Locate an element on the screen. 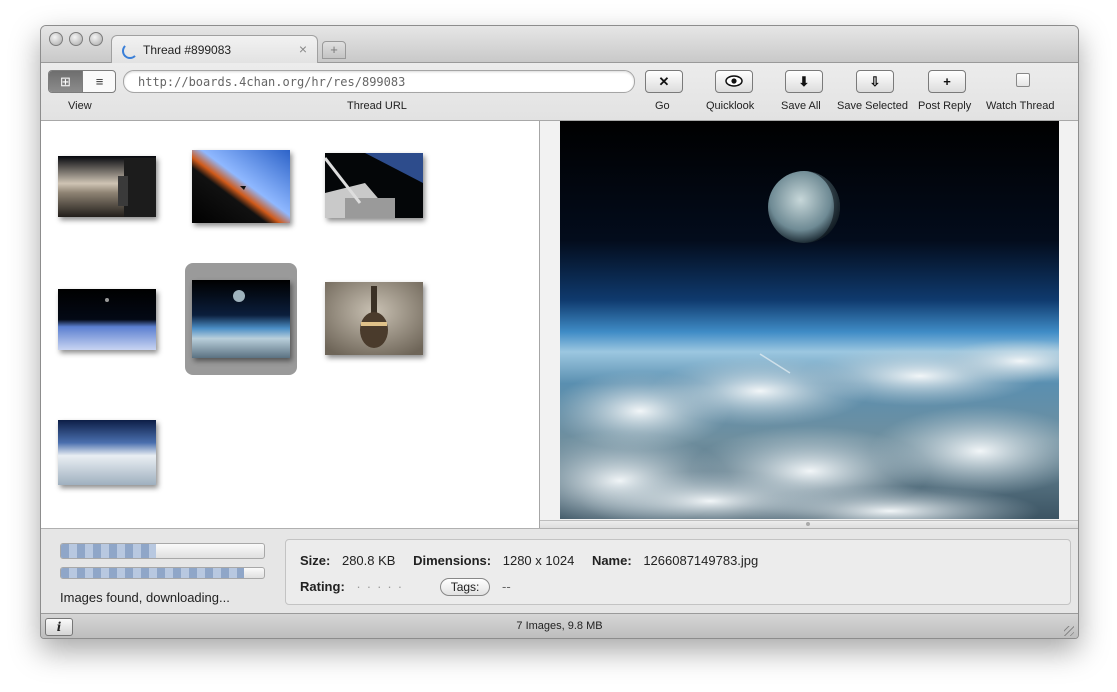 This screenshot has height=692, width=1117. quicklook-label: Quicklook is located at coordinates (730, 106).